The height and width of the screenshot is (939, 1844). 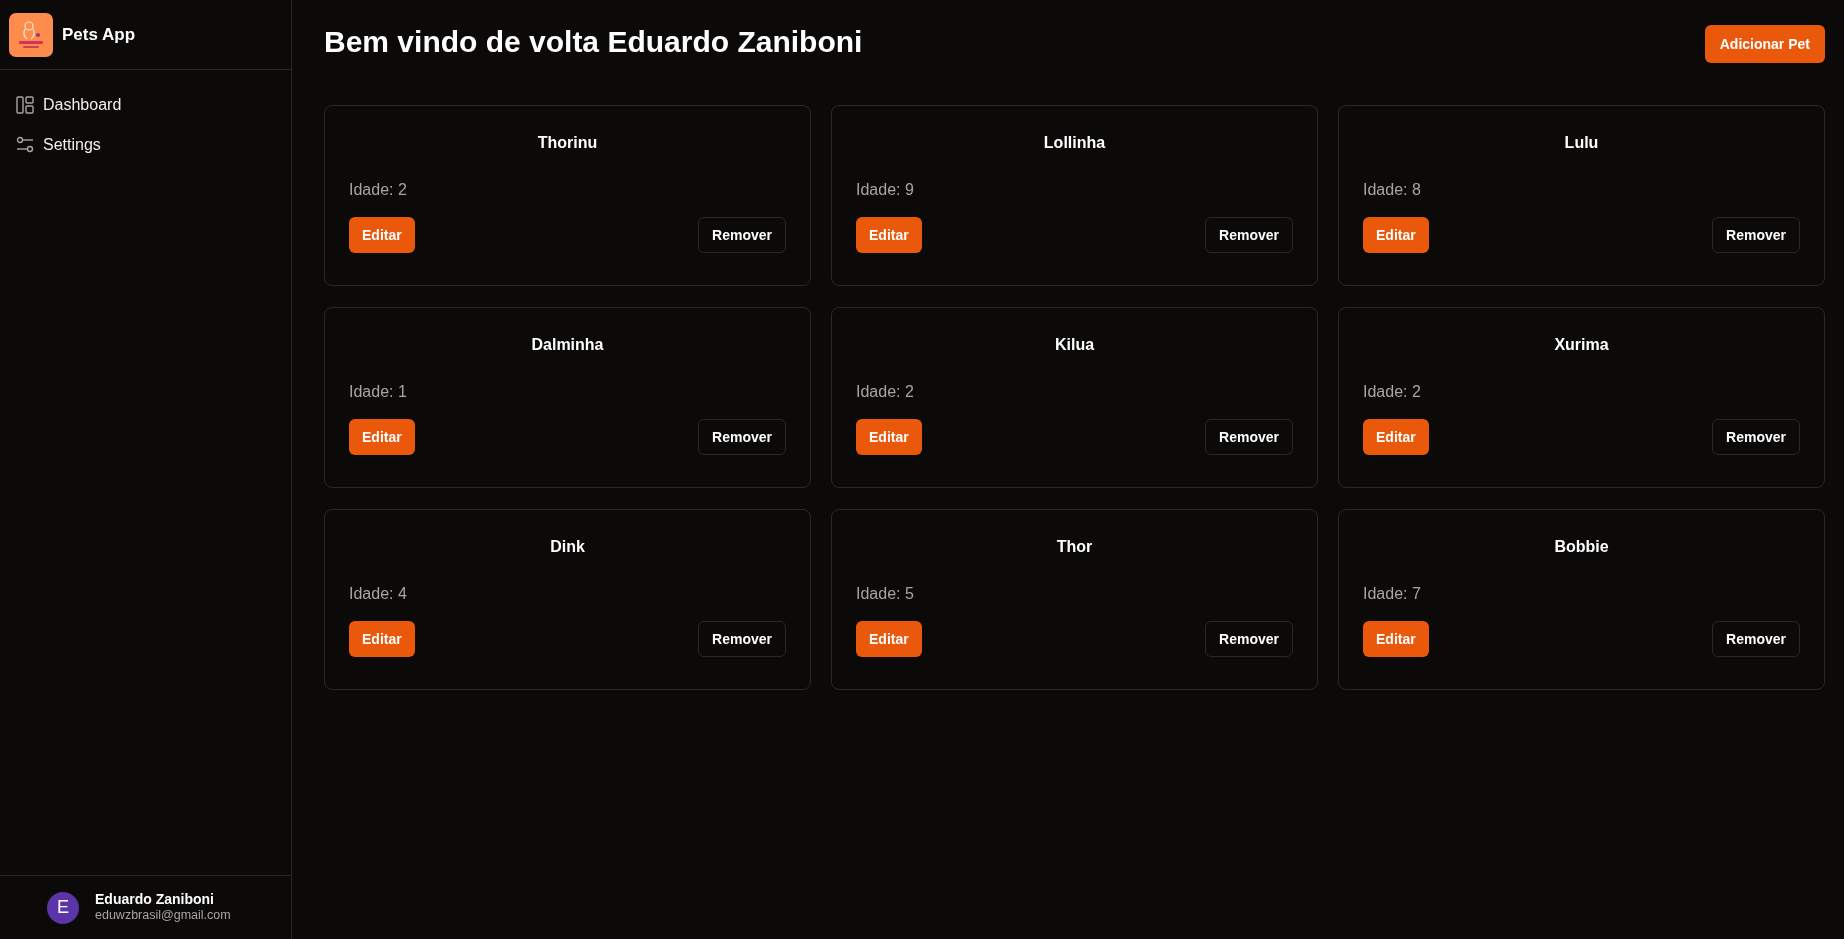 I want to click on pet-age: Idade: 9, so click(x=885, y=190).